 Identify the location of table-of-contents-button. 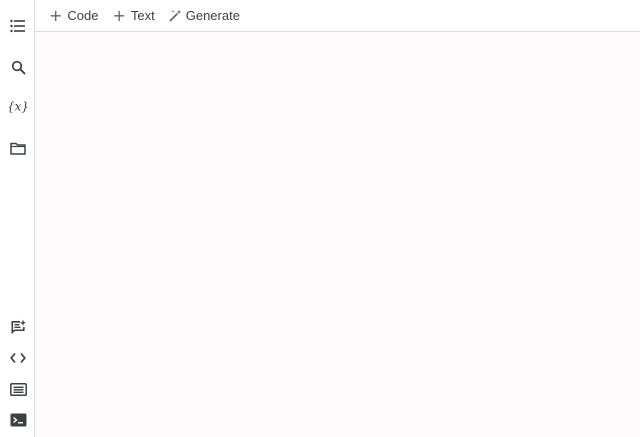
(18, 26).